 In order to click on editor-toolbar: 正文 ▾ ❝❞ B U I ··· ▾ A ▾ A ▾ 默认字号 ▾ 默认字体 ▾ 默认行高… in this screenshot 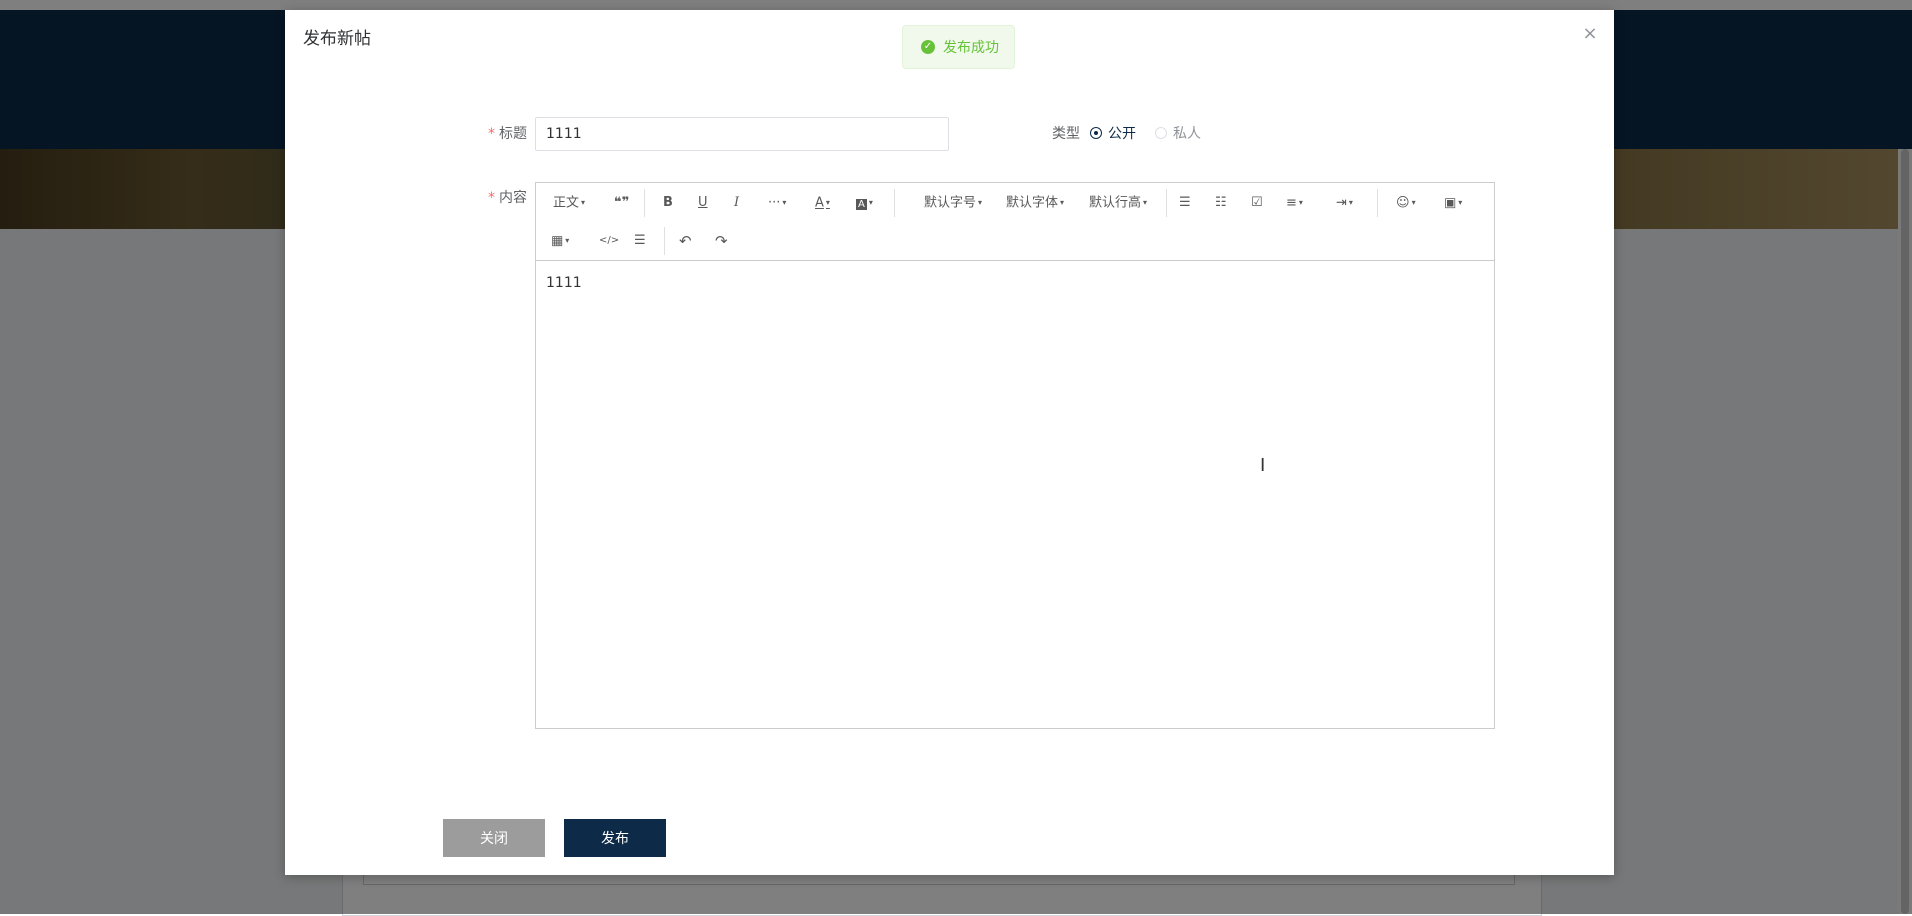, I will do `click(1015, 222)`.